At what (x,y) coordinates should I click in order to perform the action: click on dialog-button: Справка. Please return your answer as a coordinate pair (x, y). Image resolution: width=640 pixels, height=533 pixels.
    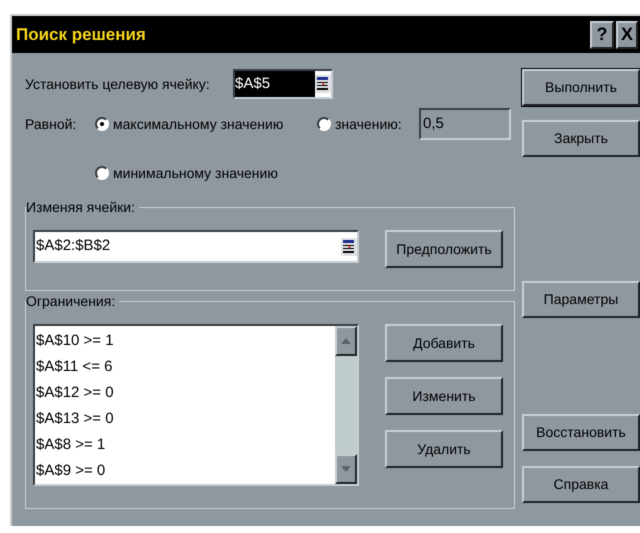
    Looking at the image, I should click on (581, 484).